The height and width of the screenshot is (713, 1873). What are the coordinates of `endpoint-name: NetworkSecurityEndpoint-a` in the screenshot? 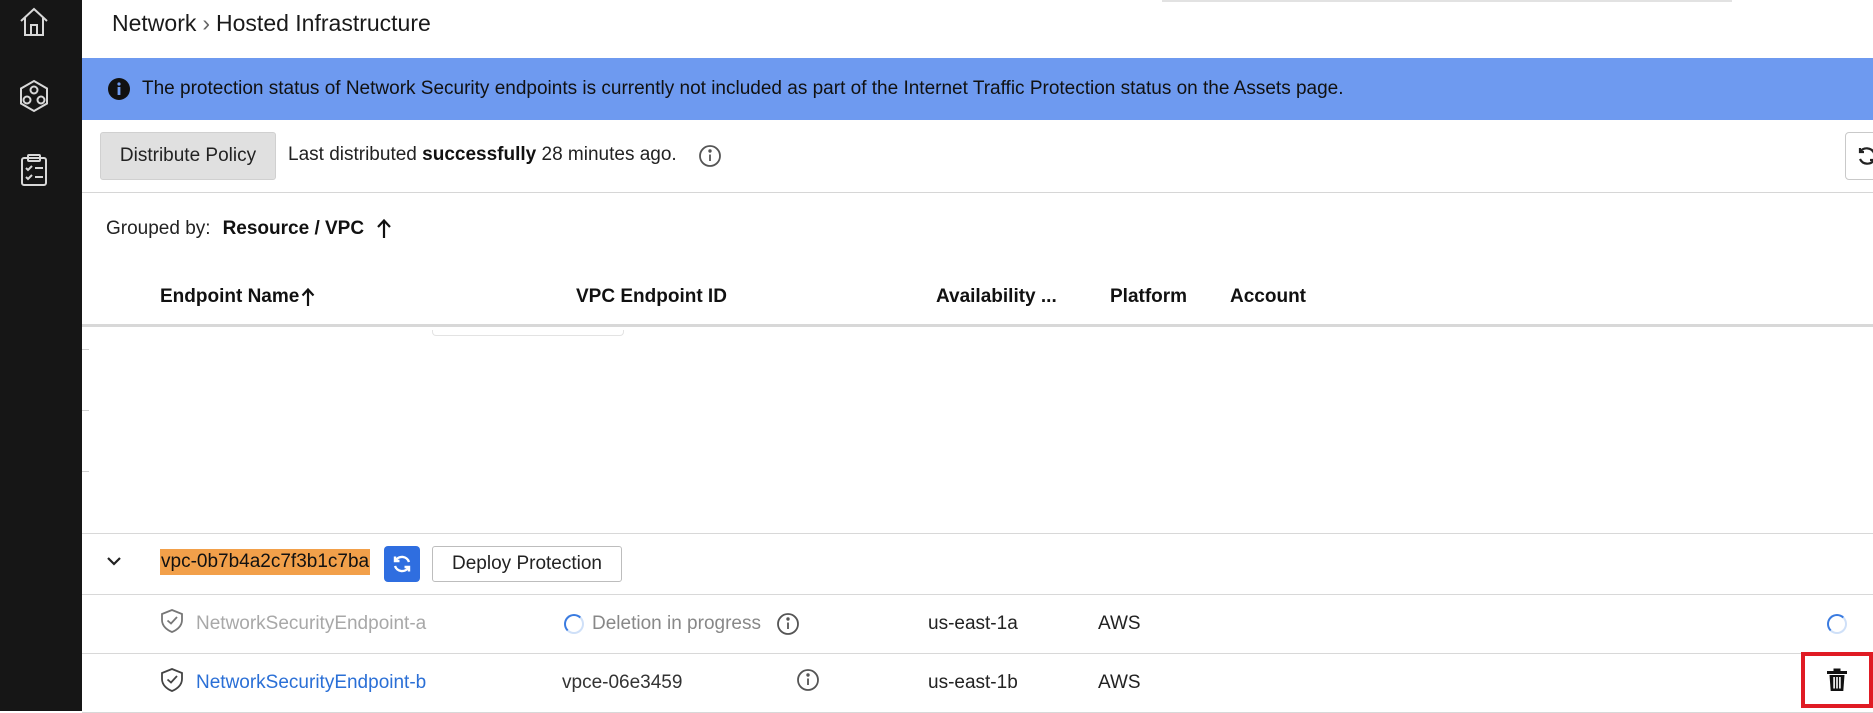 It's located at (311, 623).